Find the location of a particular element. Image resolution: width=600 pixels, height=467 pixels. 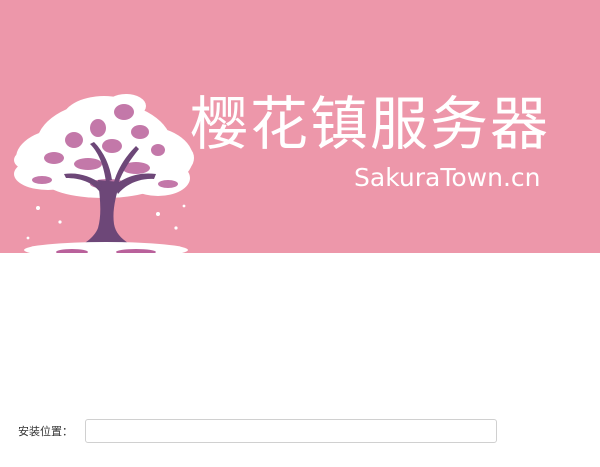

install-location-row: 安装位置： is located at coordinates (263, 432).